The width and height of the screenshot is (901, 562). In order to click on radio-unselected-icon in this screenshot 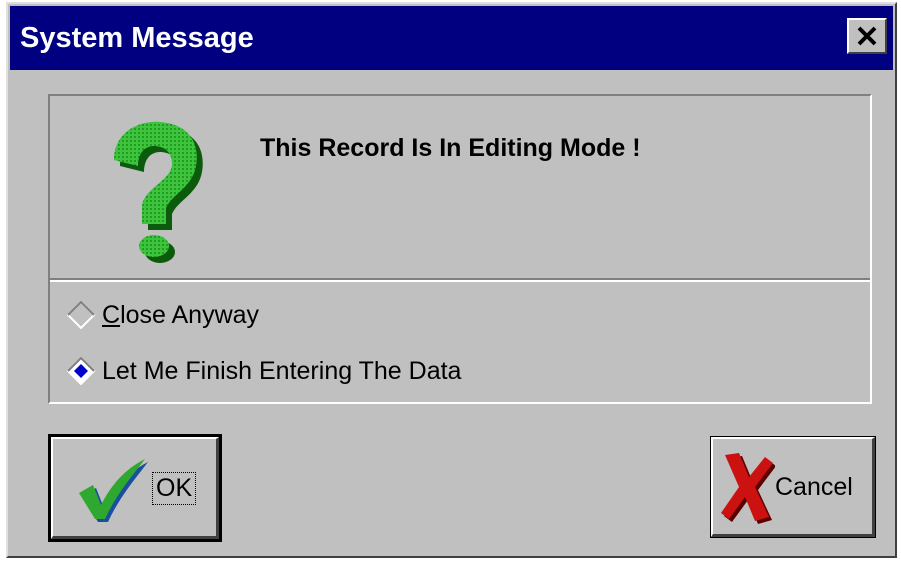, I will do `click(81, 315)`.